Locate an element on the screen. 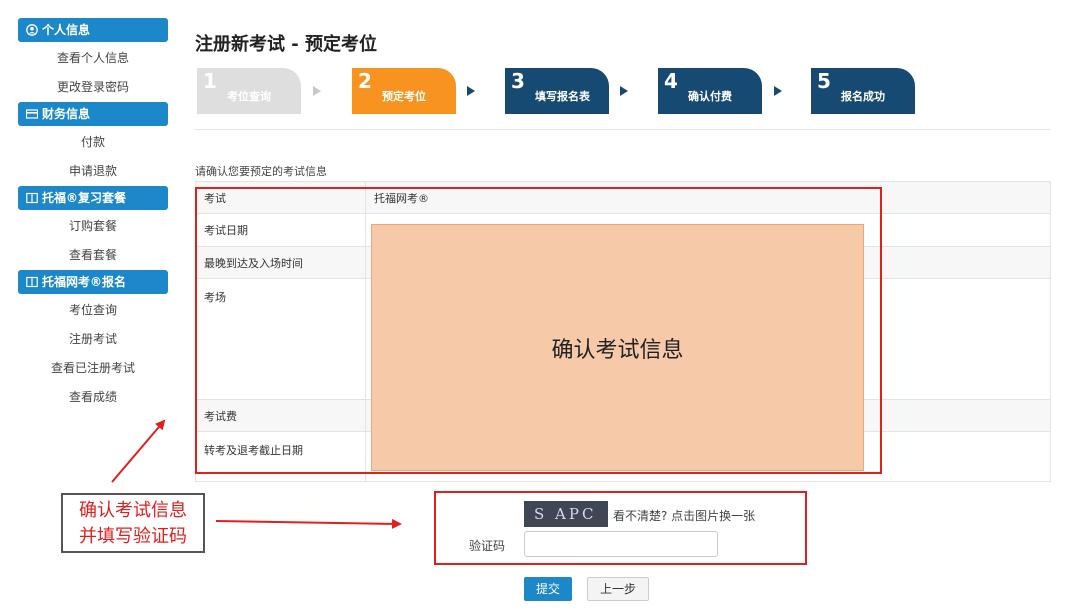 This screenshot has height=611, width=1080. step-number: 1 is located at coordinates (210, 81).